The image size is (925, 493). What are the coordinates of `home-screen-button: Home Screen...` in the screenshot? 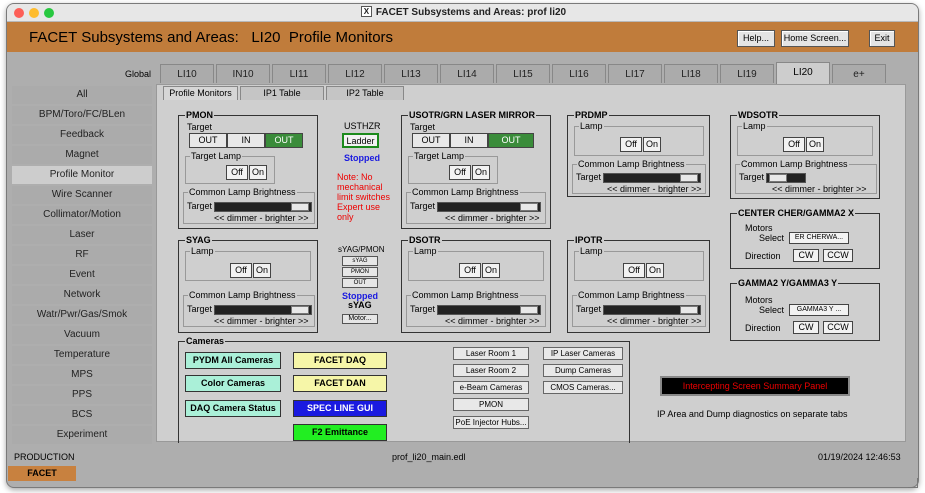 It's located at (815, 38).